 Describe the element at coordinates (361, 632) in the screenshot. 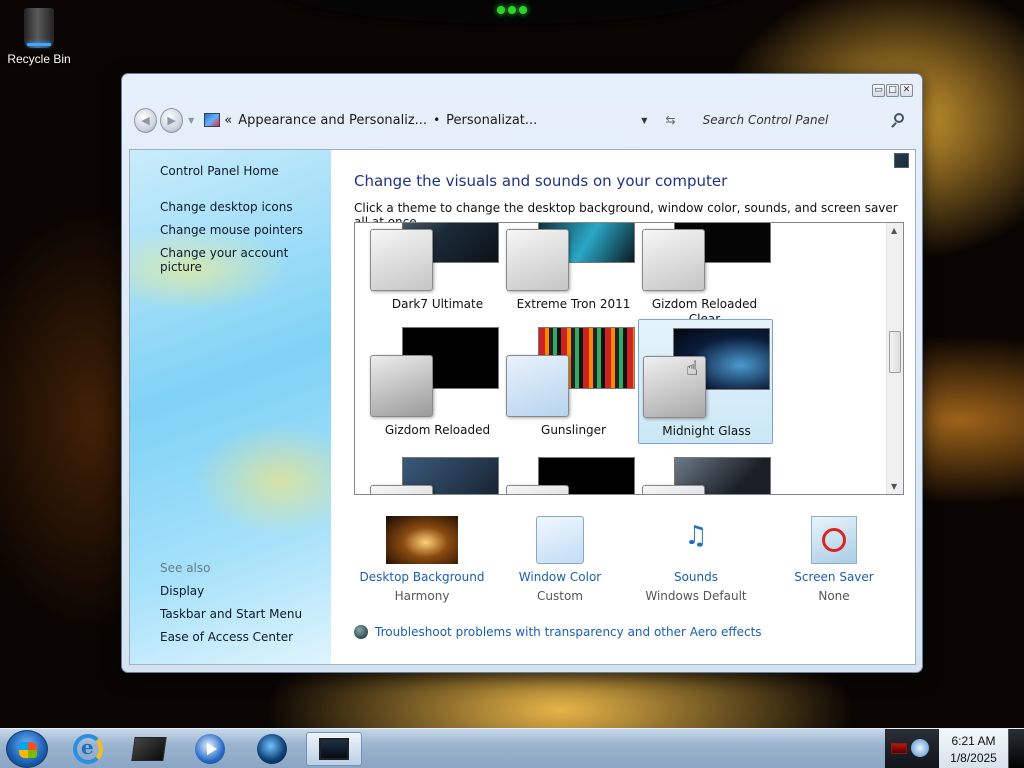

I see `troubleshoot-icon` at that location.